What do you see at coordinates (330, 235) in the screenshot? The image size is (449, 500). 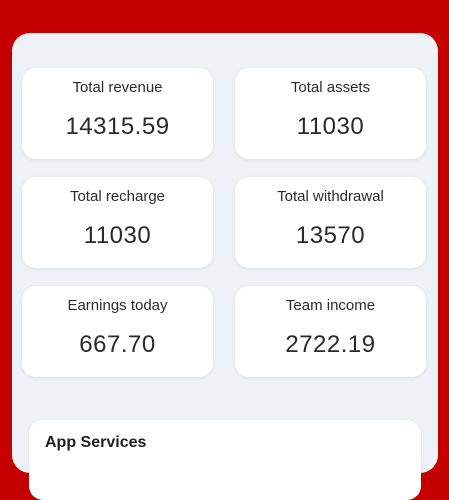 I see `stat-value: 13570` at bounding box center [330, 235].